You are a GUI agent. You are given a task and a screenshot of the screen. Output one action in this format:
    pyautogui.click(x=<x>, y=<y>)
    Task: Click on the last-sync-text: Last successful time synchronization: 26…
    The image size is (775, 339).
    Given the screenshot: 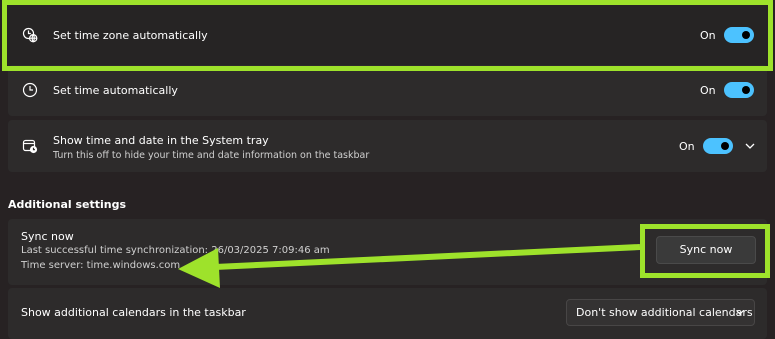 What is the action you would take?
    pyautogui.click(x=175, y=250)
    